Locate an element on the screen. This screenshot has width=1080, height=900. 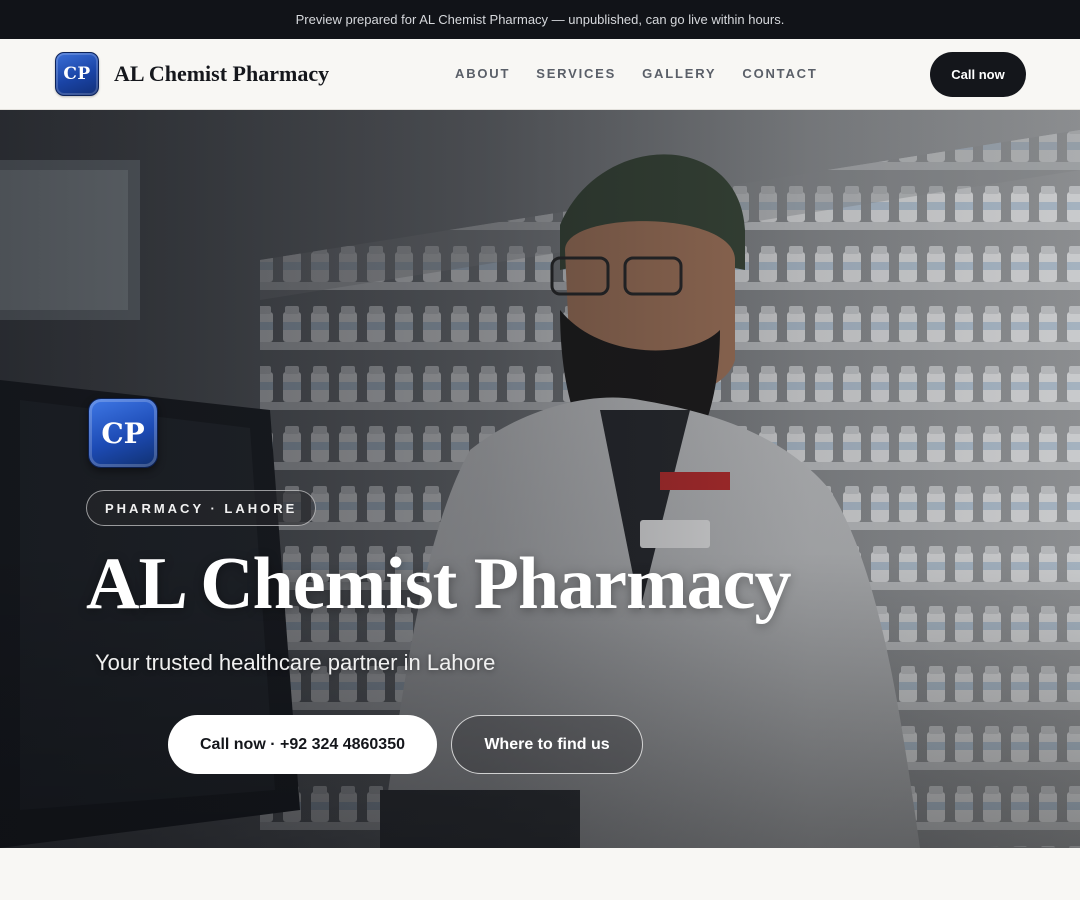
nav-item-services: SERVICES is located at coordinates (576, 73).